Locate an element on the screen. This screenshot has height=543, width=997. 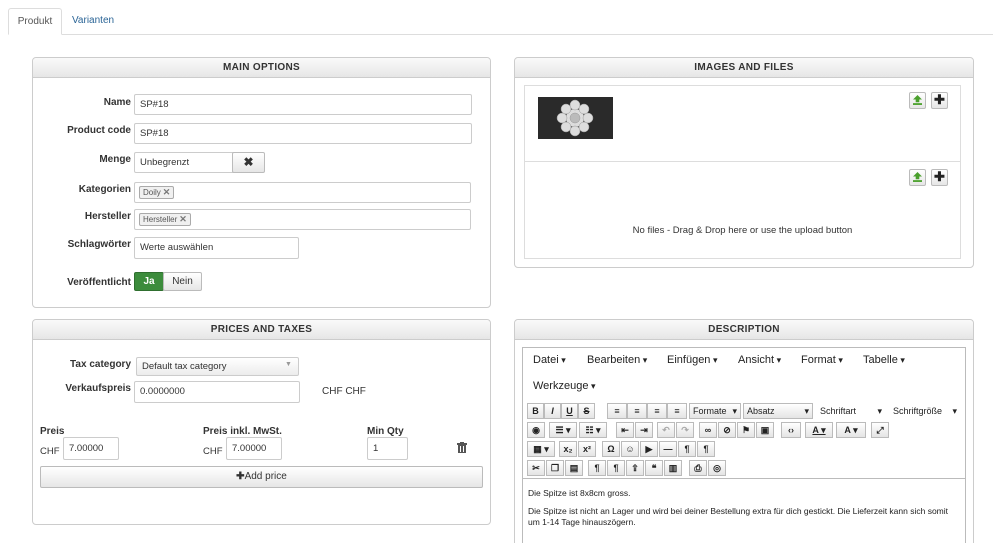
menge-clear-button: ✖ is located at coordinates (248, 162).